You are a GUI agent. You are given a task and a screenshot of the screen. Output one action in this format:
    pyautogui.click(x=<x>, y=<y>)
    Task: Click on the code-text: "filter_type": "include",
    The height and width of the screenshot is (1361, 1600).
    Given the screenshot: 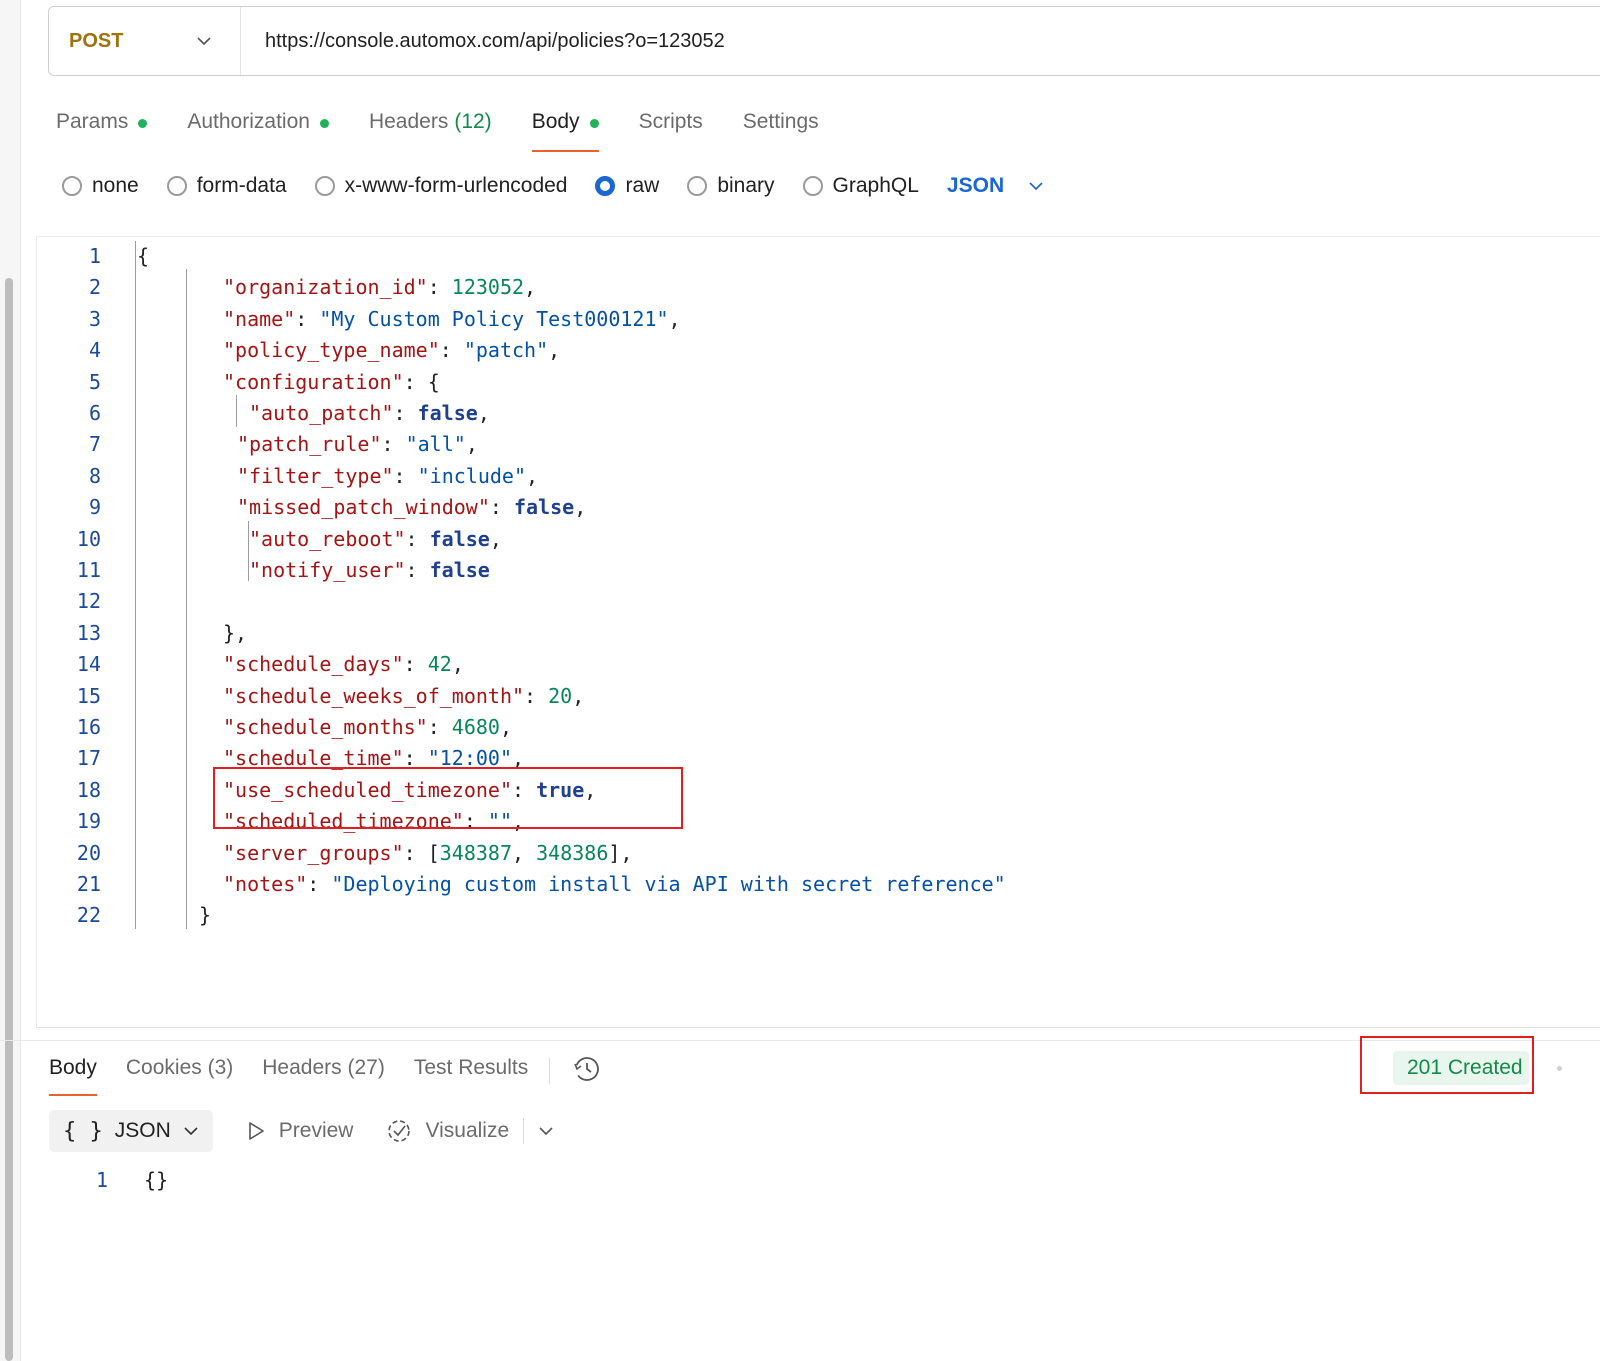 What is the action you would take?
    pyautogui.click(x=388, y=475)
    